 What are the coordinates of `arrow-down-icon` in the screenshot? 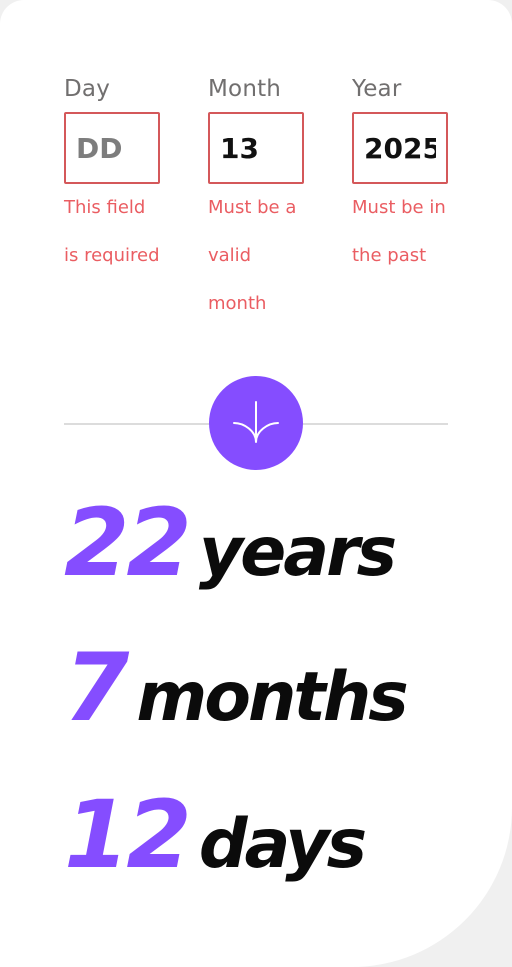 It's located at (256, 422).